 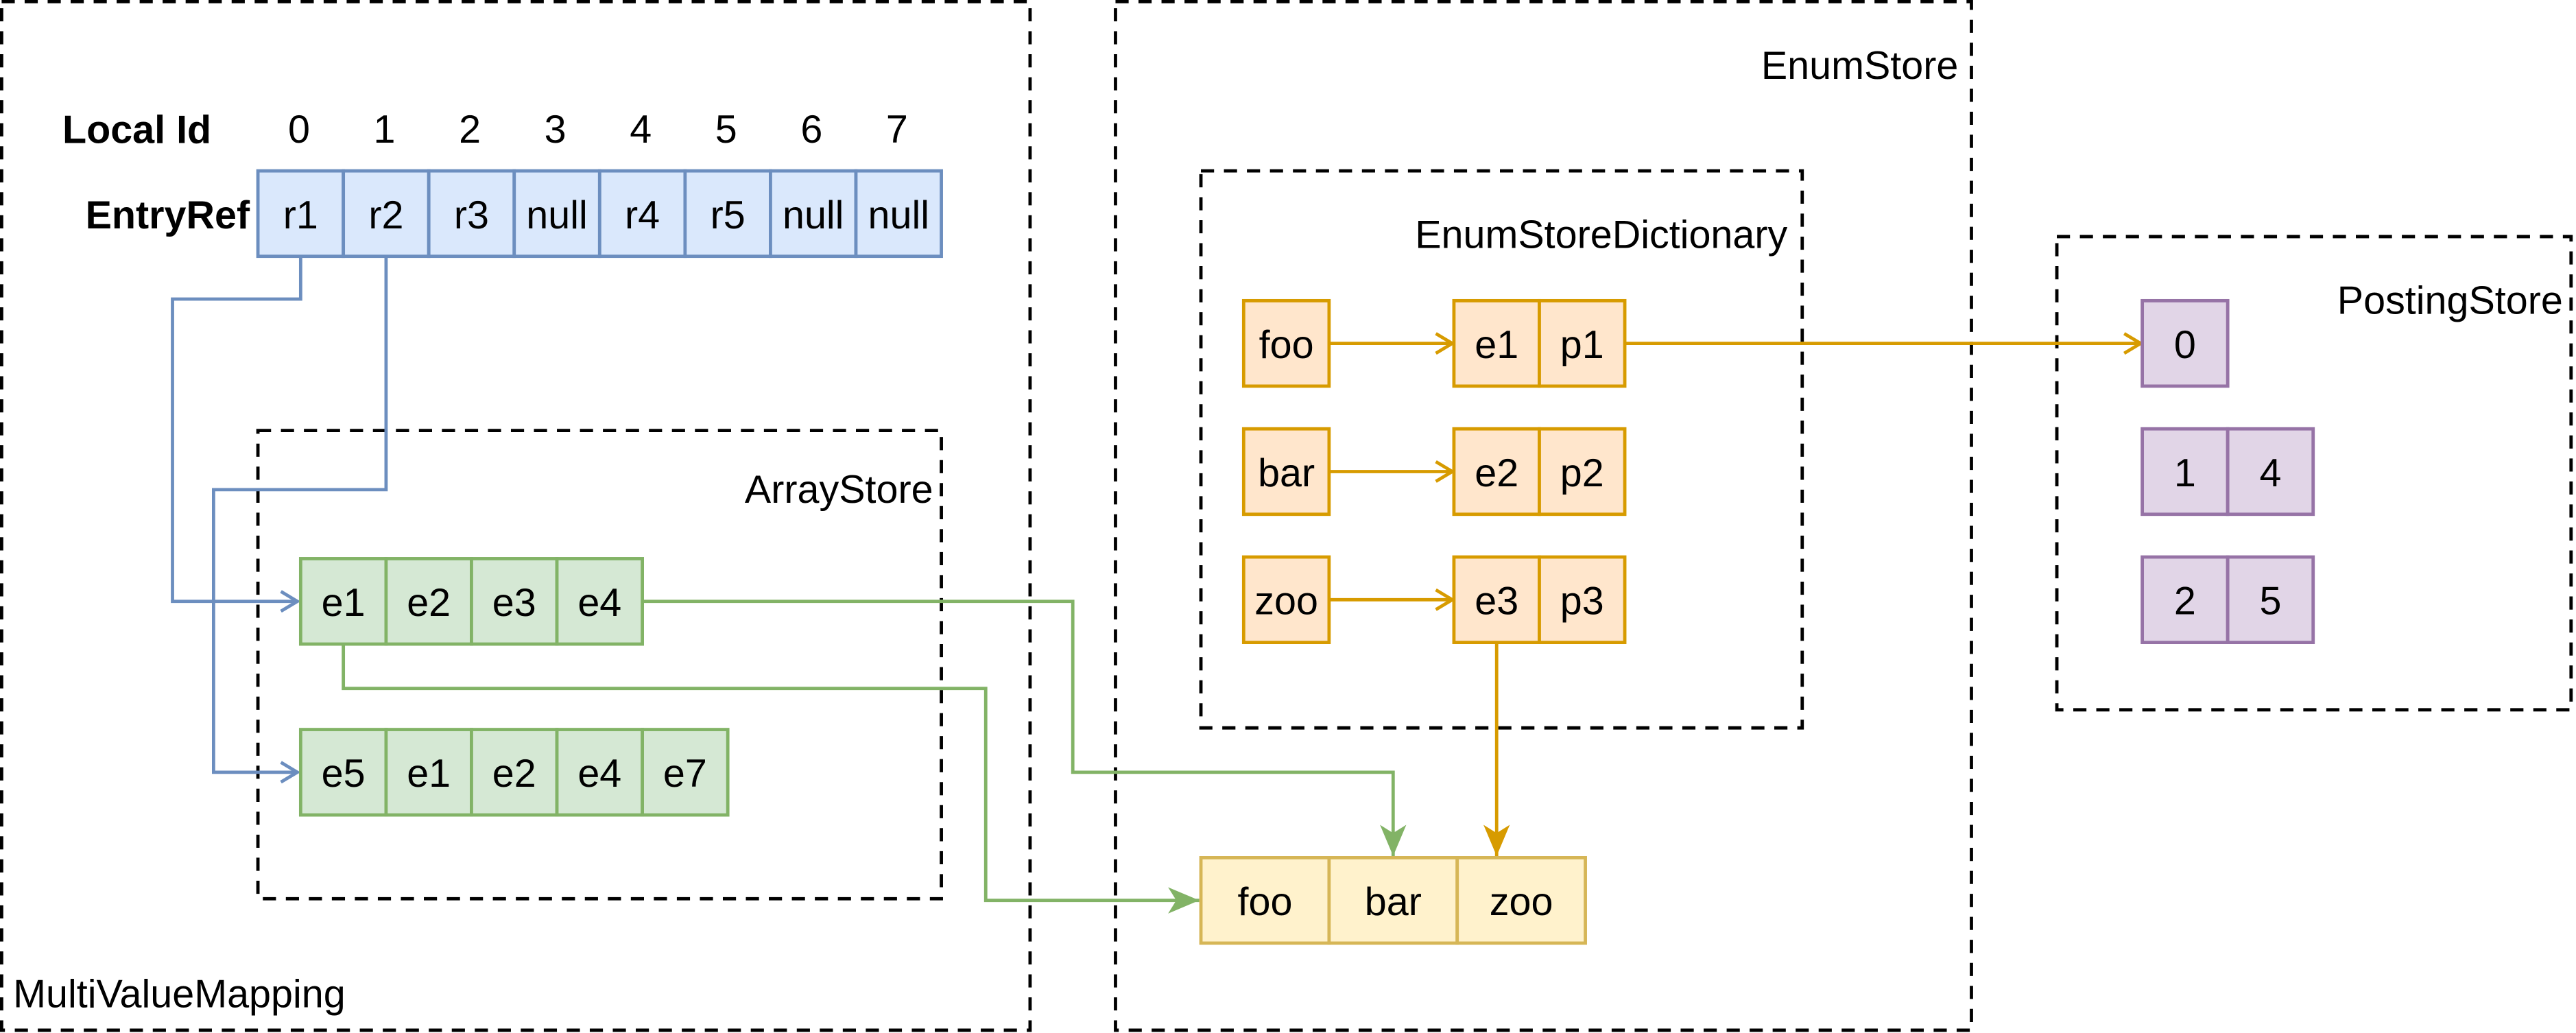 I want to click on entry-ref-cell-label: r4, so click(x=642, y=215).